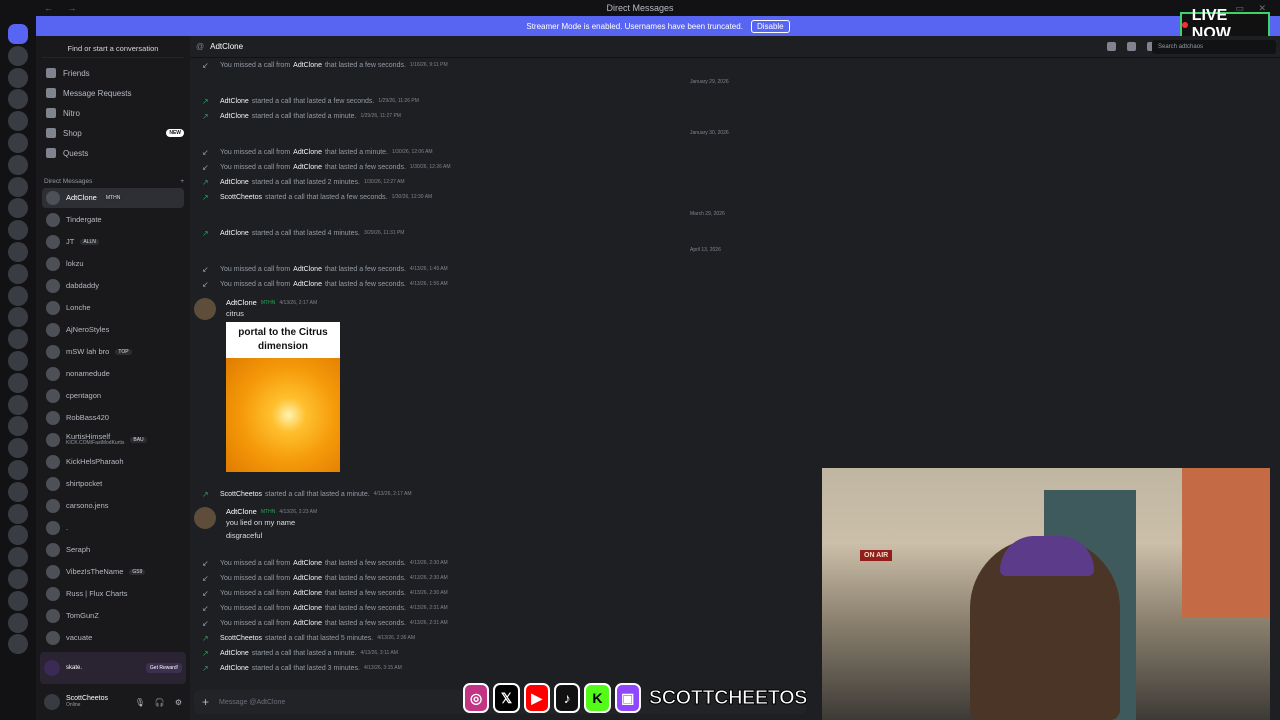  I want to click on voice-call-icon, so click(1111, 46).